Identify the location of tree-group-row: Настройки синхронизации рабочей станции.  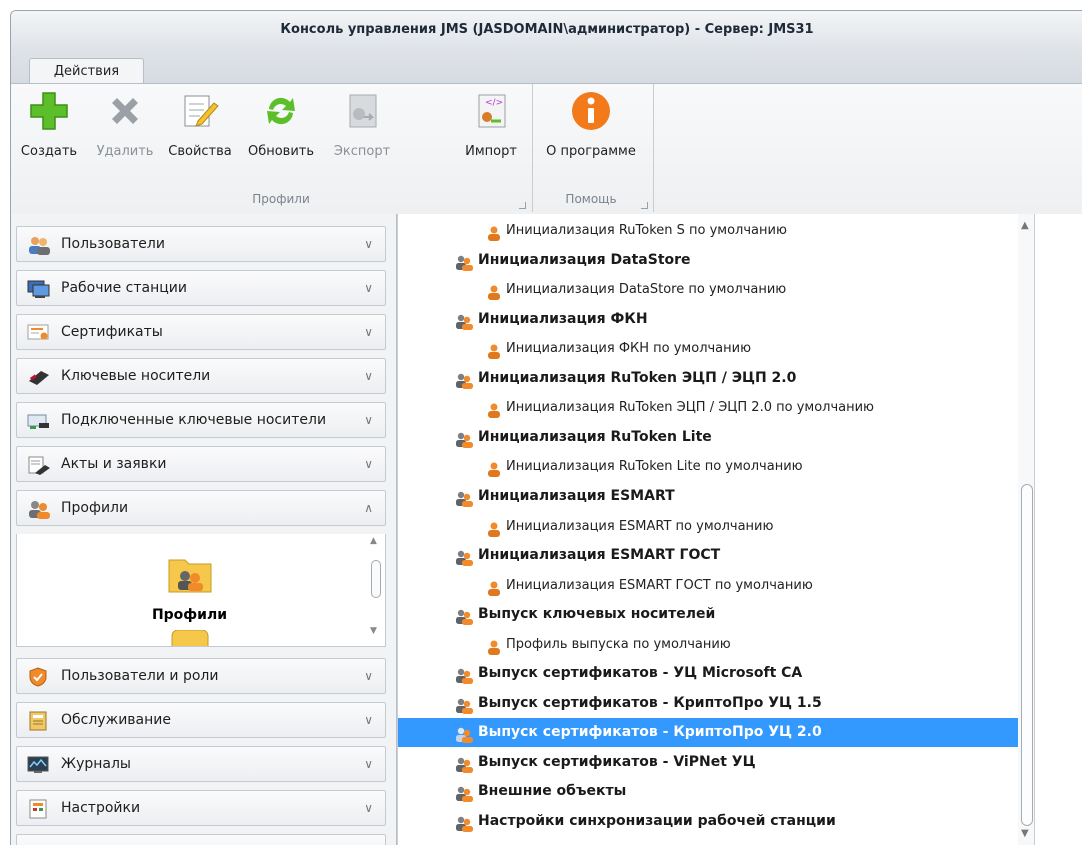
(708, 821).